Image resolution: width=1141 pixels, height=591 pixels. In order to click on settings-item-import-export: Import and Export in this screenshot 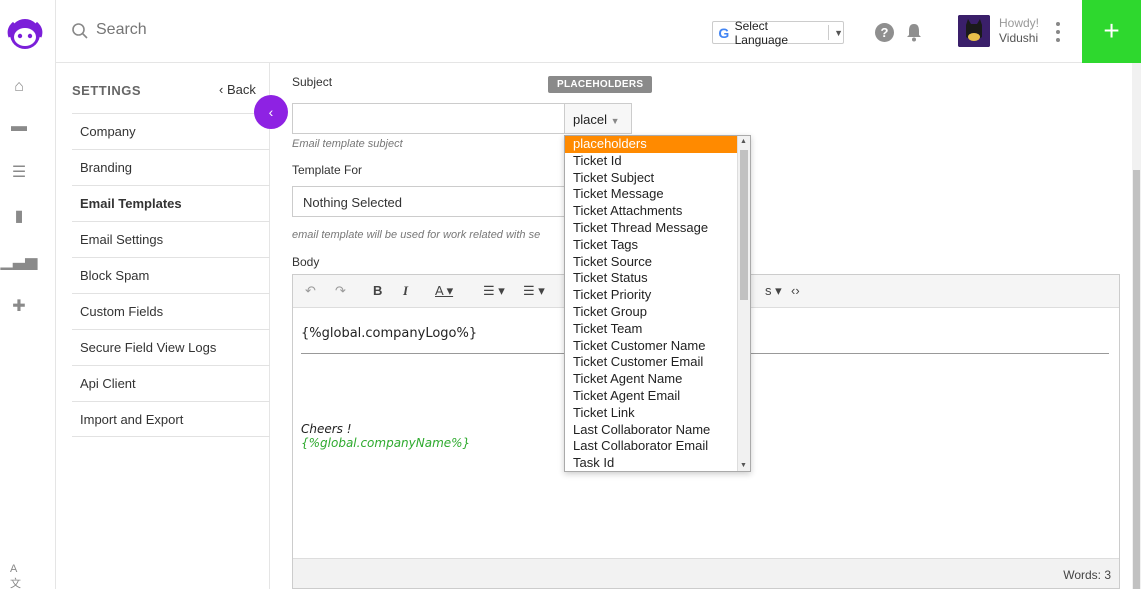, I will do `click(171, 419)`.